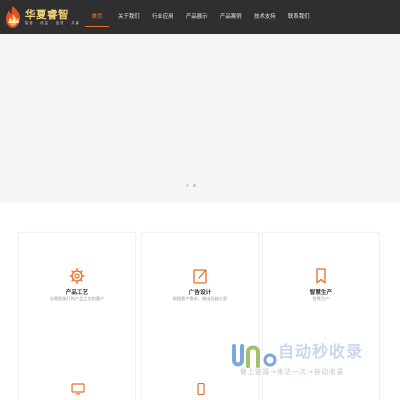 This screenshot has width=400, height=400. I want to click on monitor-icon, so click(78, 389).